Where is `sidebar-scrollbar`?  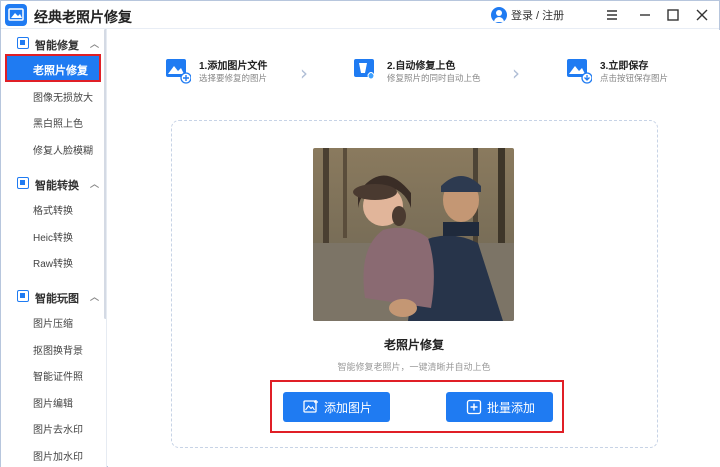
sidebar-scrollbar is located at coordinates (105, 174).